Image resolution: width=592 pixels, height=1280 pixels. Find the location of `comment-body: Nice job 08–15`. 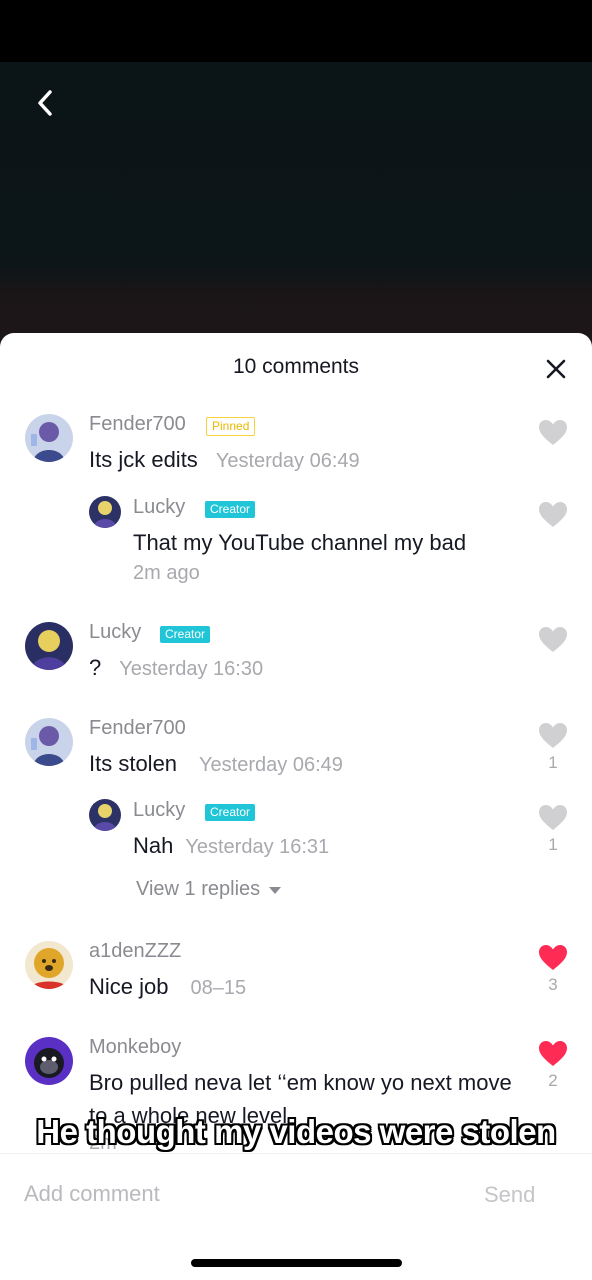

comment-body: Nice job 08–15 is located at coordinates (167, 987).